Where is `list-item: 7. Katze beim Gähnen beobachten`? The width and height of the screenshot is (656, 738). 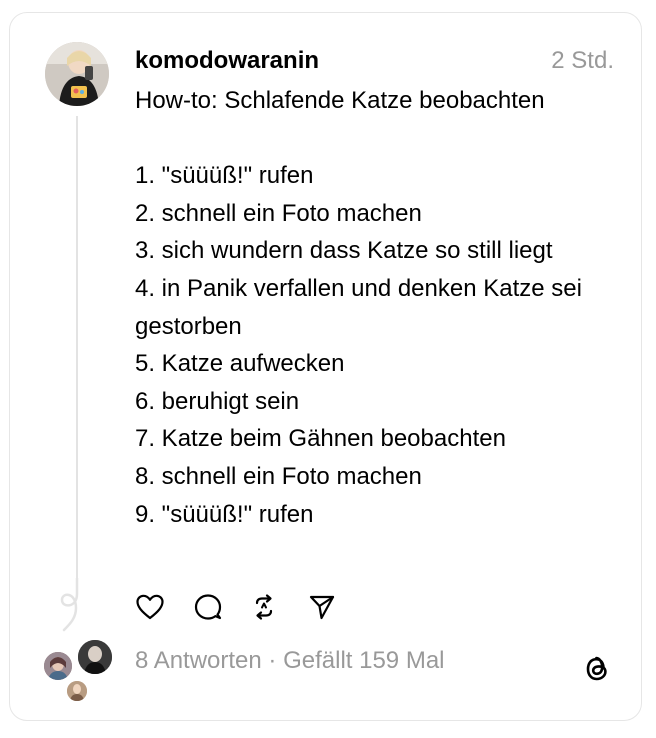
list-item: 7. Katze beim Gähnen beobachten is located at coordinates (320, 439).